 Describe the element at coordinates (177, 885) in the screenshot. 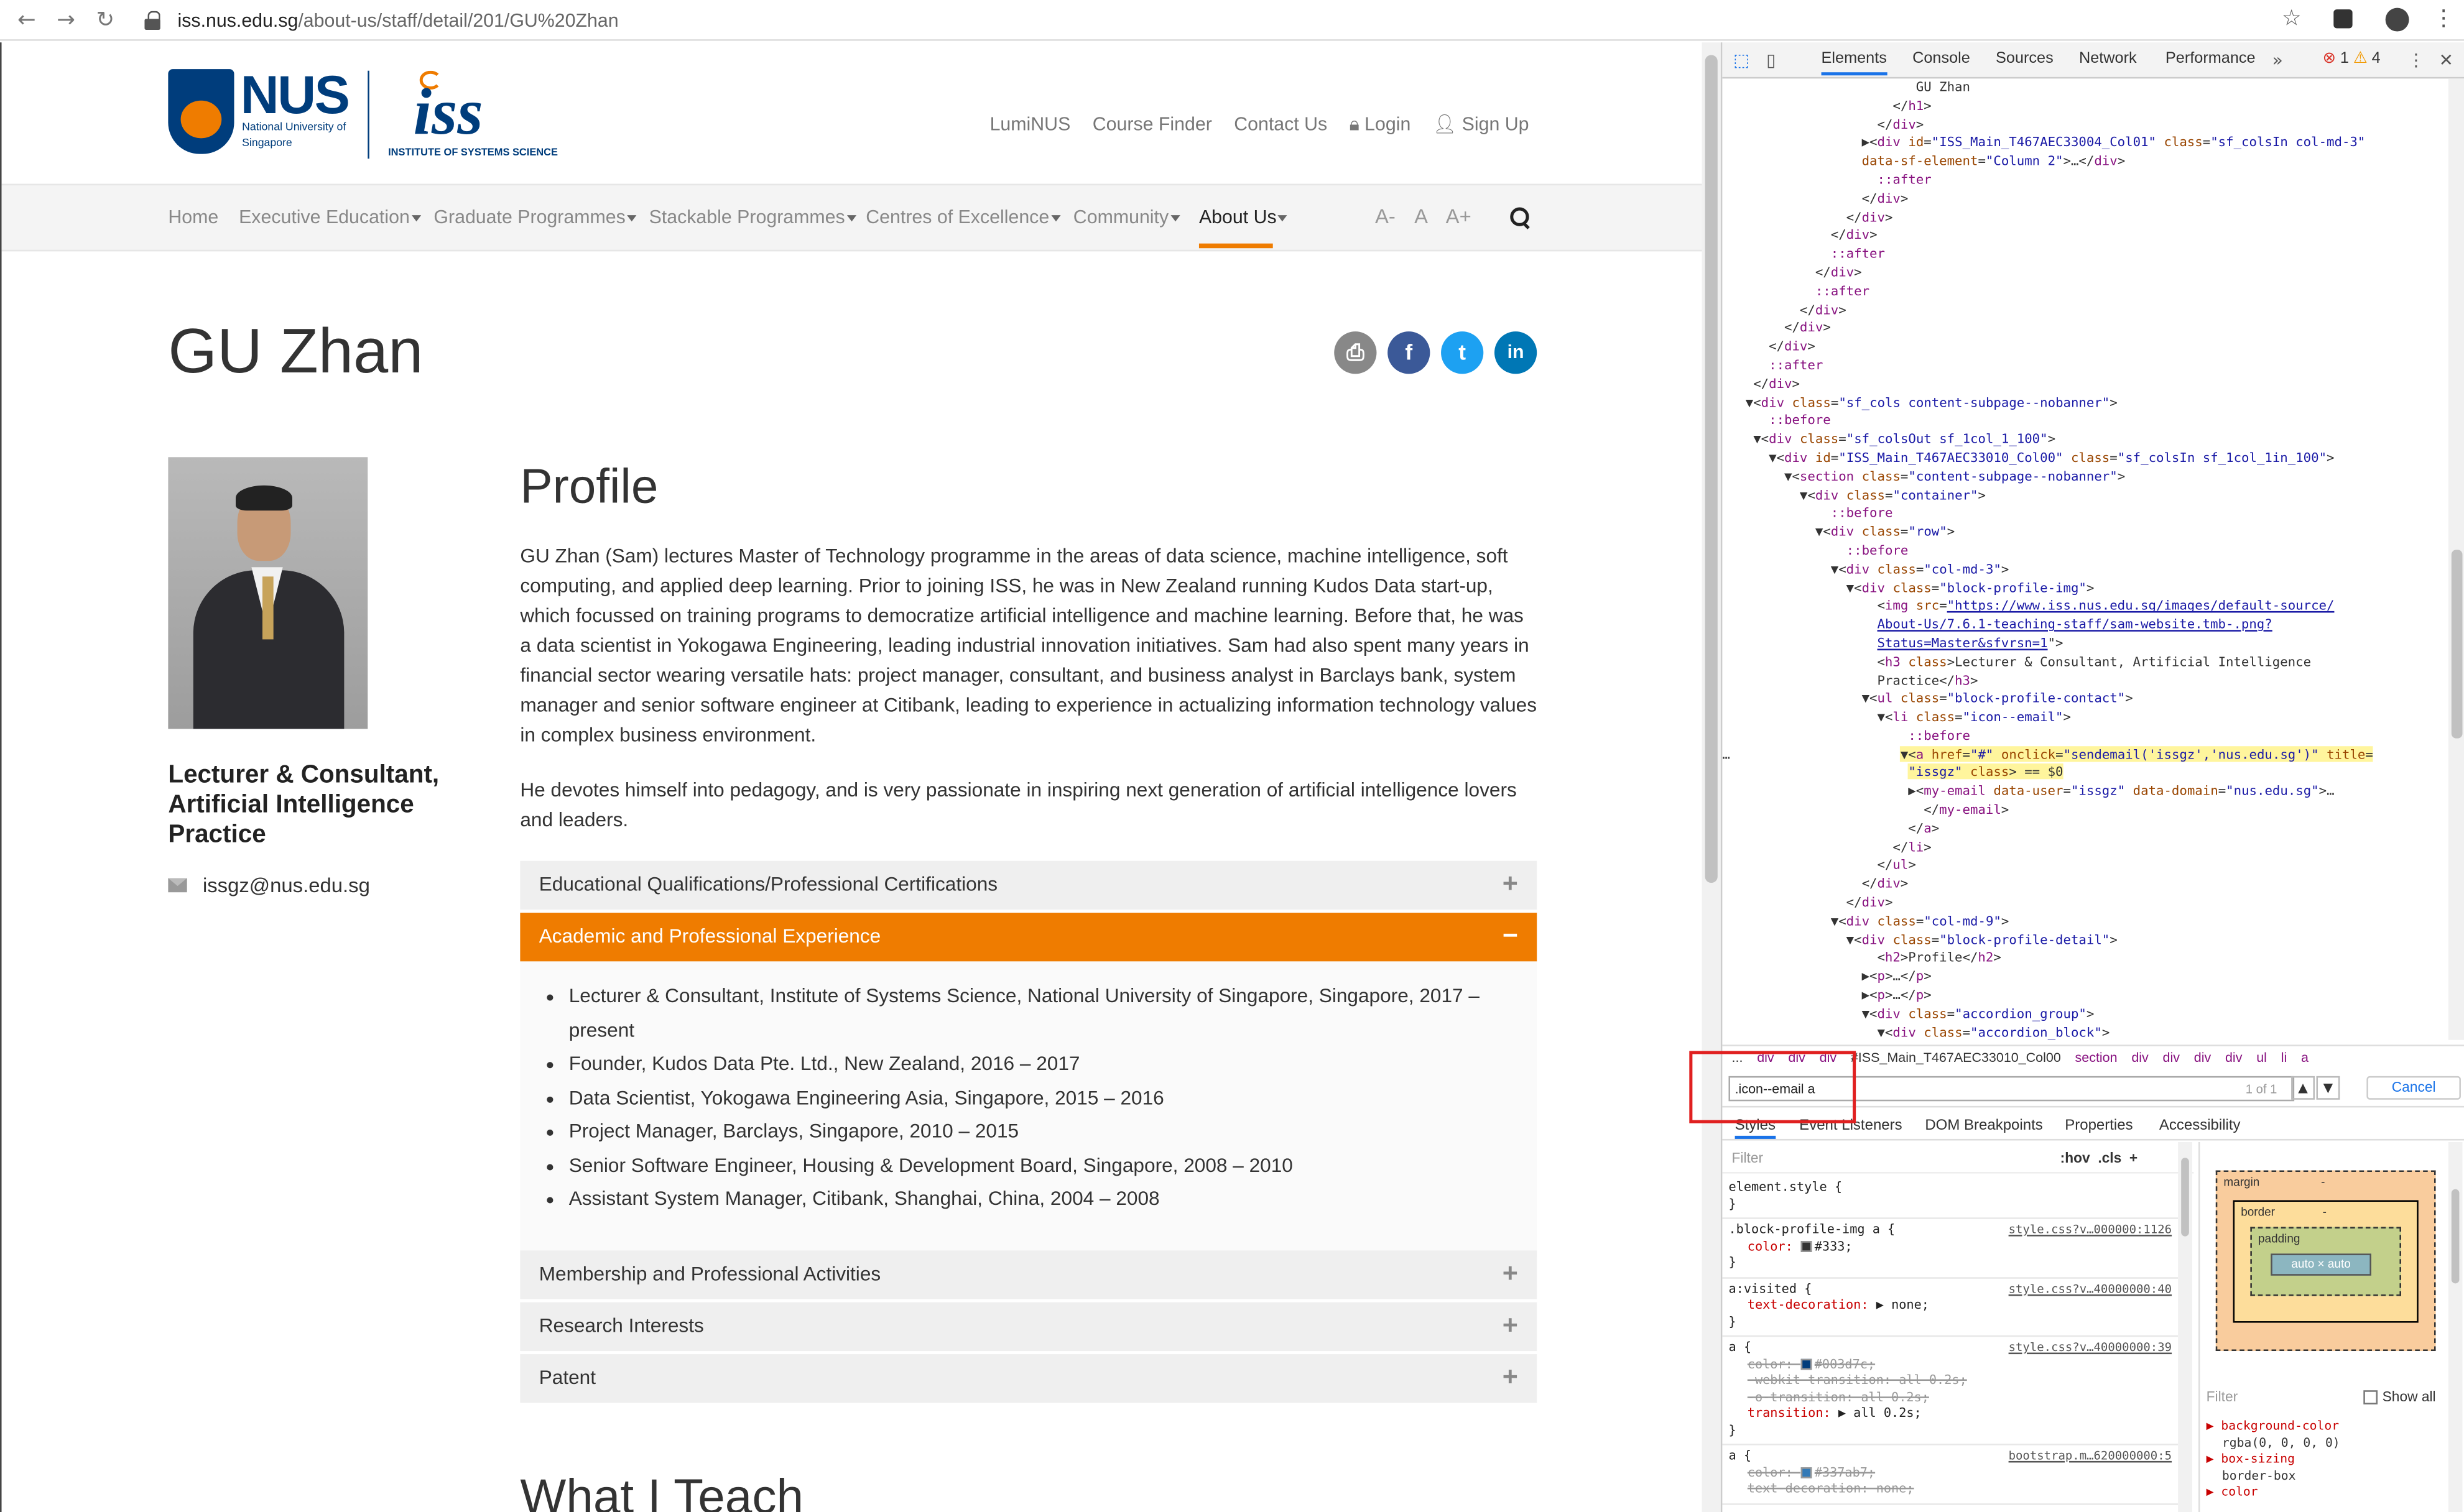

I see `envelope-icon` at that location.